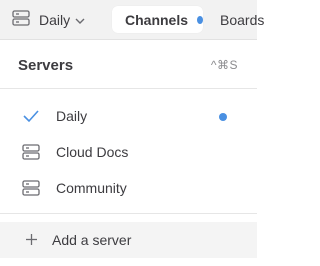  Describe the element at coordinates (92, 240) in the screenshot. I see `add-server-label: Add a server` at that location.